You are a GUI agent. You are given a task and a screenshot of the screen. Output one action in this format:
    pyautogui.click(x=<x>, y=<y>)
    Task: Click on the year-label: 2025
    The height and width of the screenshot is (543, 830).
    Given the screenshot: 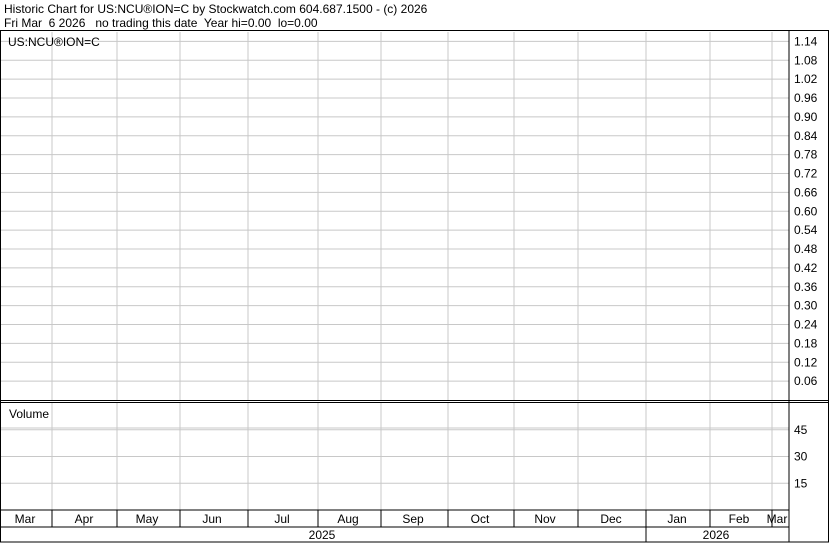 What is the action you would take?
    pyautogui.click(x=322, y=535)
    